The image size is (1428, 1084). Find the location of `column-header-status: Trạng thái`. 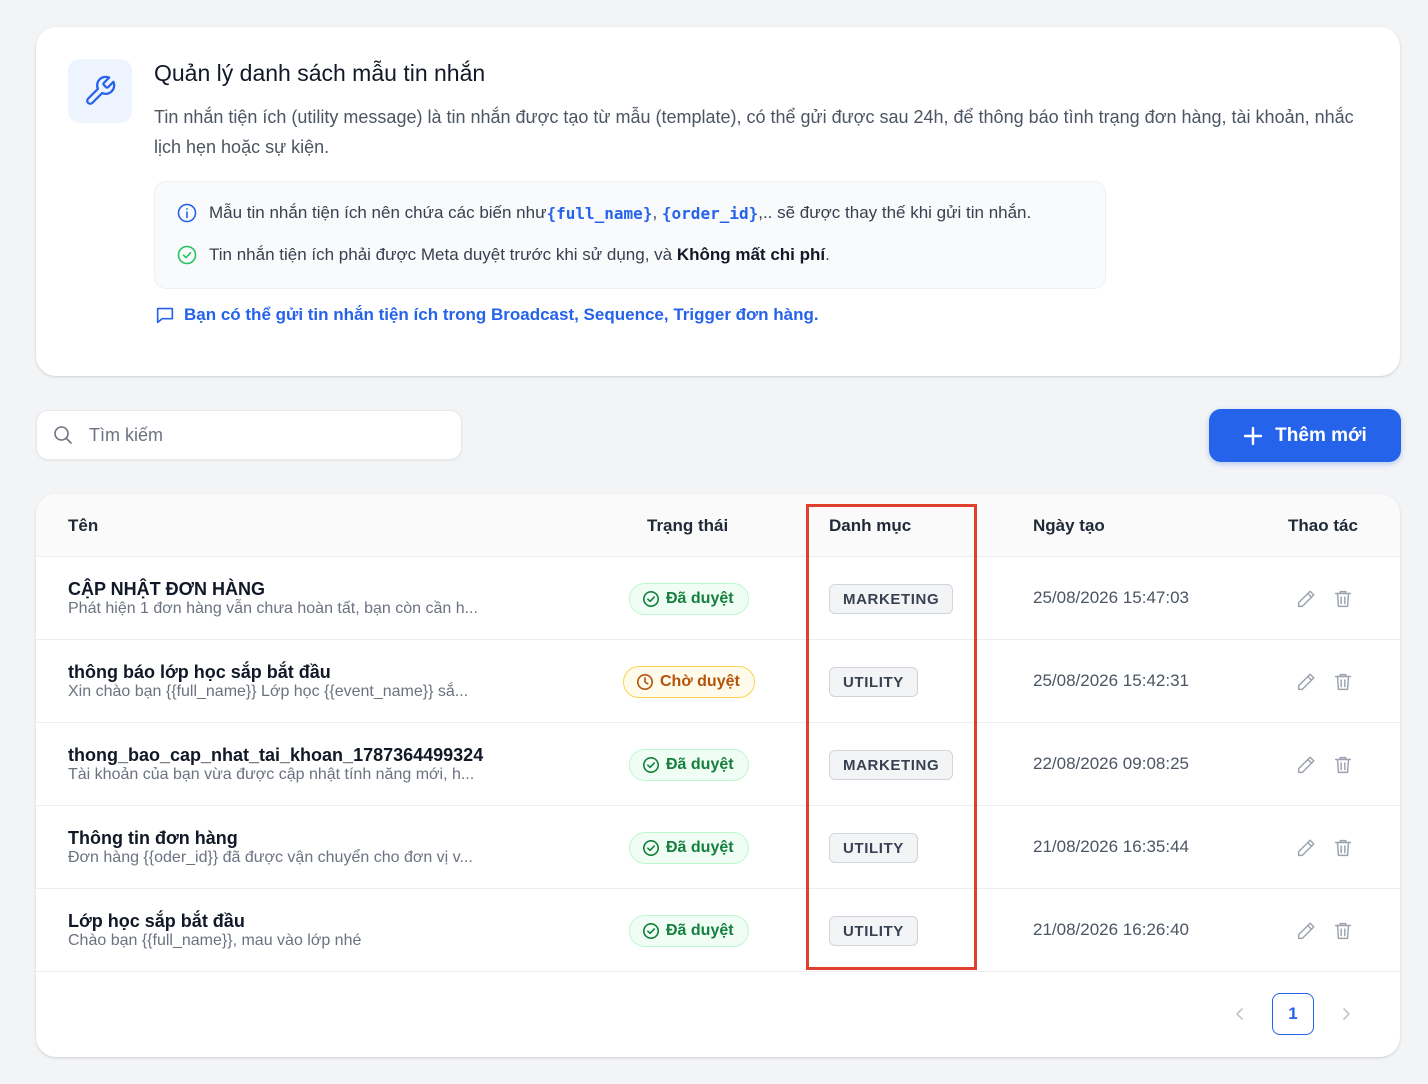

column-header-status: Trạng thái is located at coordinates (688, 525).